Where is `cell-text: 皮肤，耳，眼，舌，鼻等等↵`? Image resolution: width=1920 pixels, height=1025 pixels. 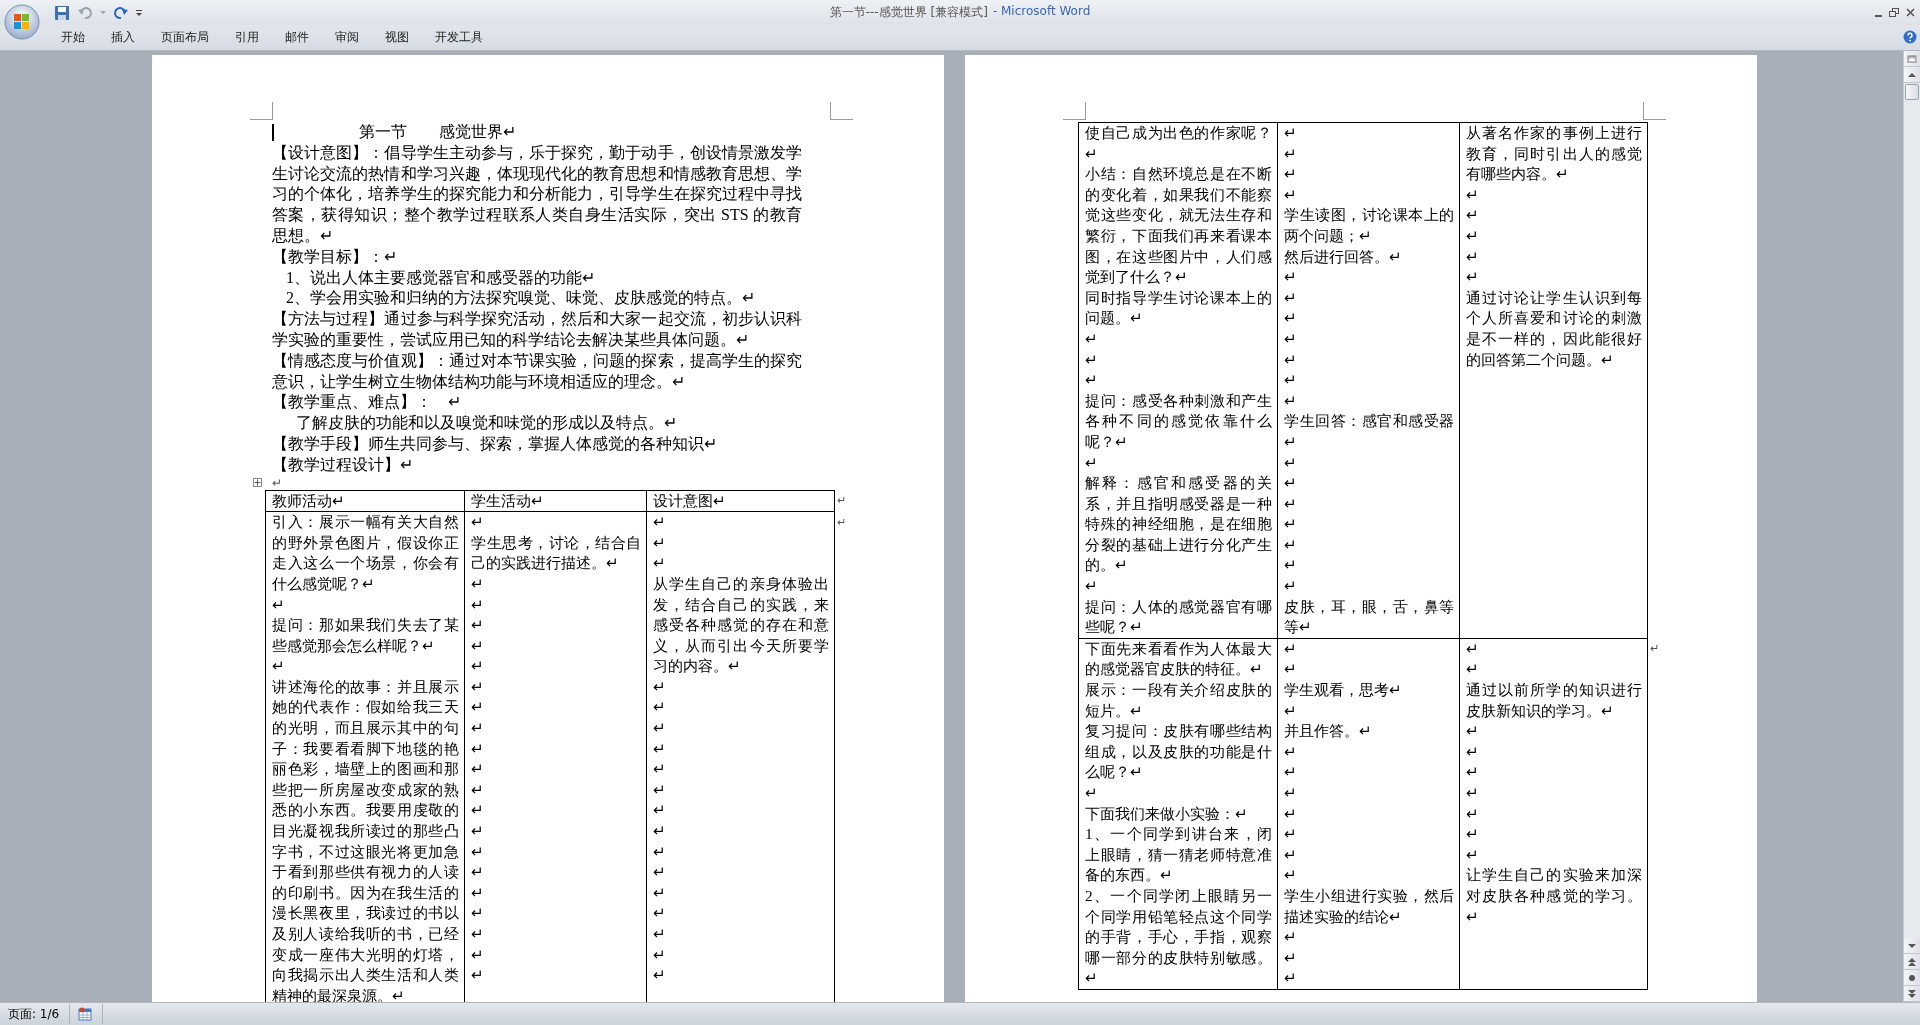 cell-text: 皮肤，耳，眼，舌，鼻等等↵ is located at coordinates (1369, 617).